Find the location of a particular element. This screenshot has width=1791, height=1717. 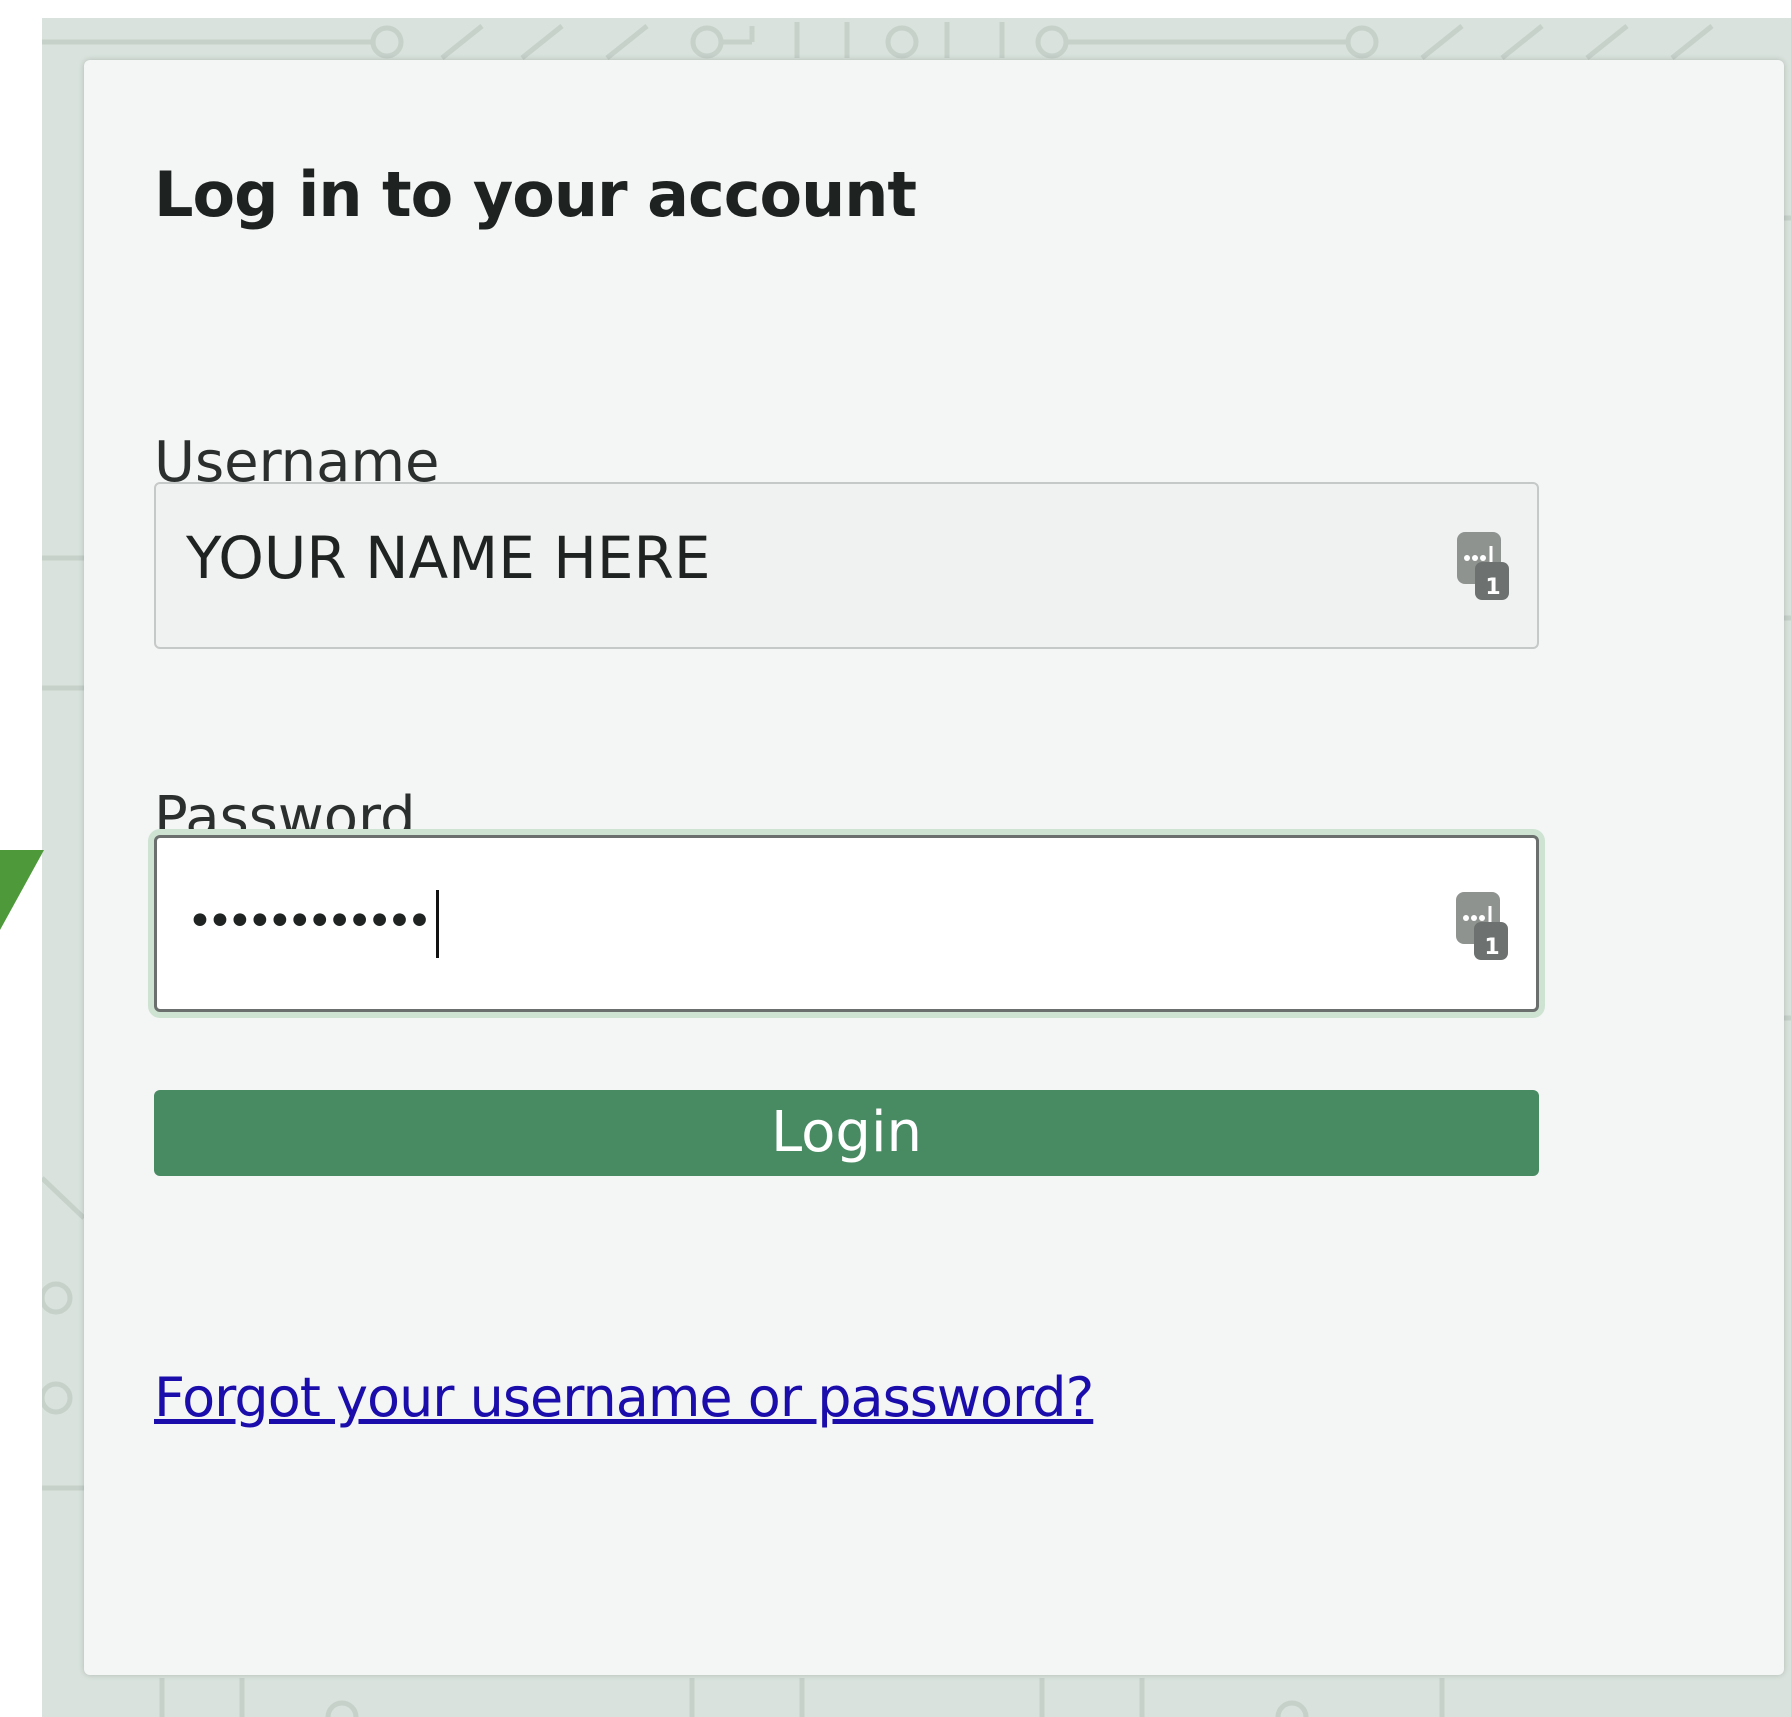

login-button: Login is located at coordinates (846, 1133).